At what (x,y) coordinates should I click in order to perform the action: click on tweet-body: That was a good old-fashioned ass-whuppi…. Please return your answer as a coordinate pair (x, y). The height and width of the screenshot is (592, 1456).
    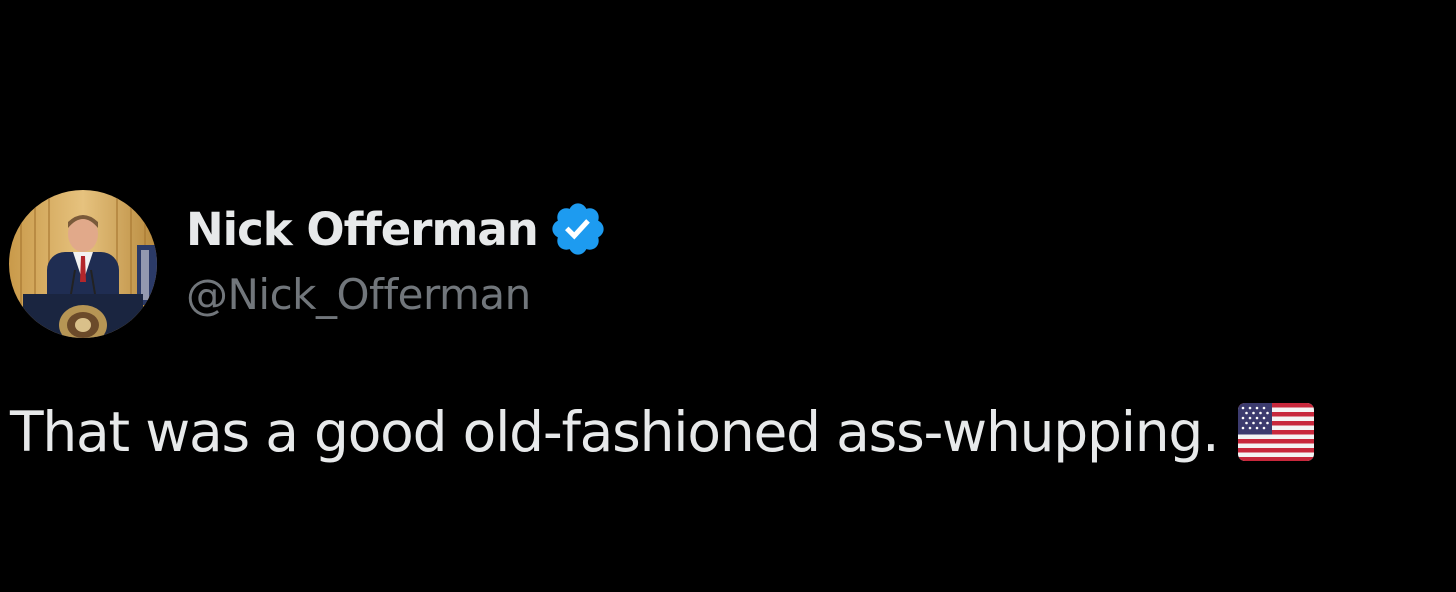
    Looking at the image, I should click on (662, 432).